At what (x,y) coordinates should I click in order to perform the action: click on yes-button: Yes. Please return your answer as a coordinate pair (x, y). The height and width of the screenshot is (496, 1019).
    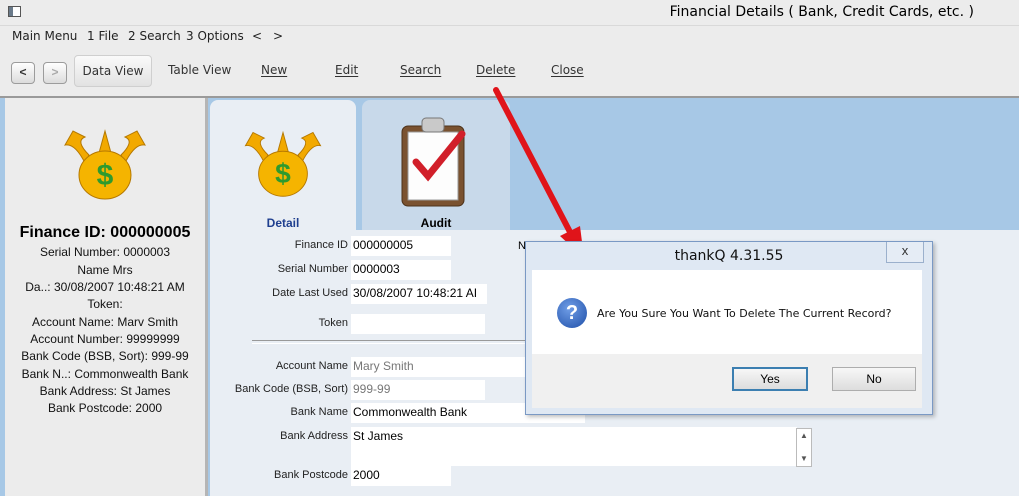
    Looking at the image, I should click on (770, 379).